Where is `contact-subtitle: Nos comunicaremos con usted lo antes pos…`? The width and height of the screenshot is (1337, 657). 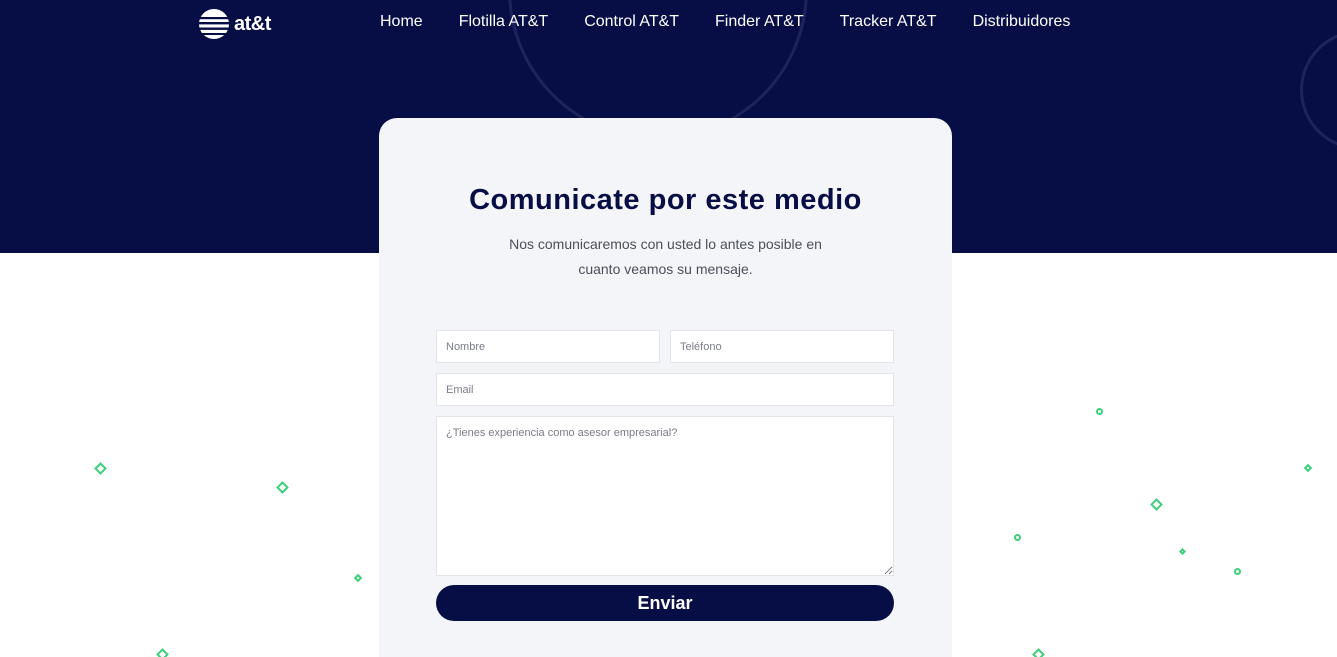 contact-subtitle: Nos comunicaremos con usted lo antes pos… is located at coordinates (665, 257).